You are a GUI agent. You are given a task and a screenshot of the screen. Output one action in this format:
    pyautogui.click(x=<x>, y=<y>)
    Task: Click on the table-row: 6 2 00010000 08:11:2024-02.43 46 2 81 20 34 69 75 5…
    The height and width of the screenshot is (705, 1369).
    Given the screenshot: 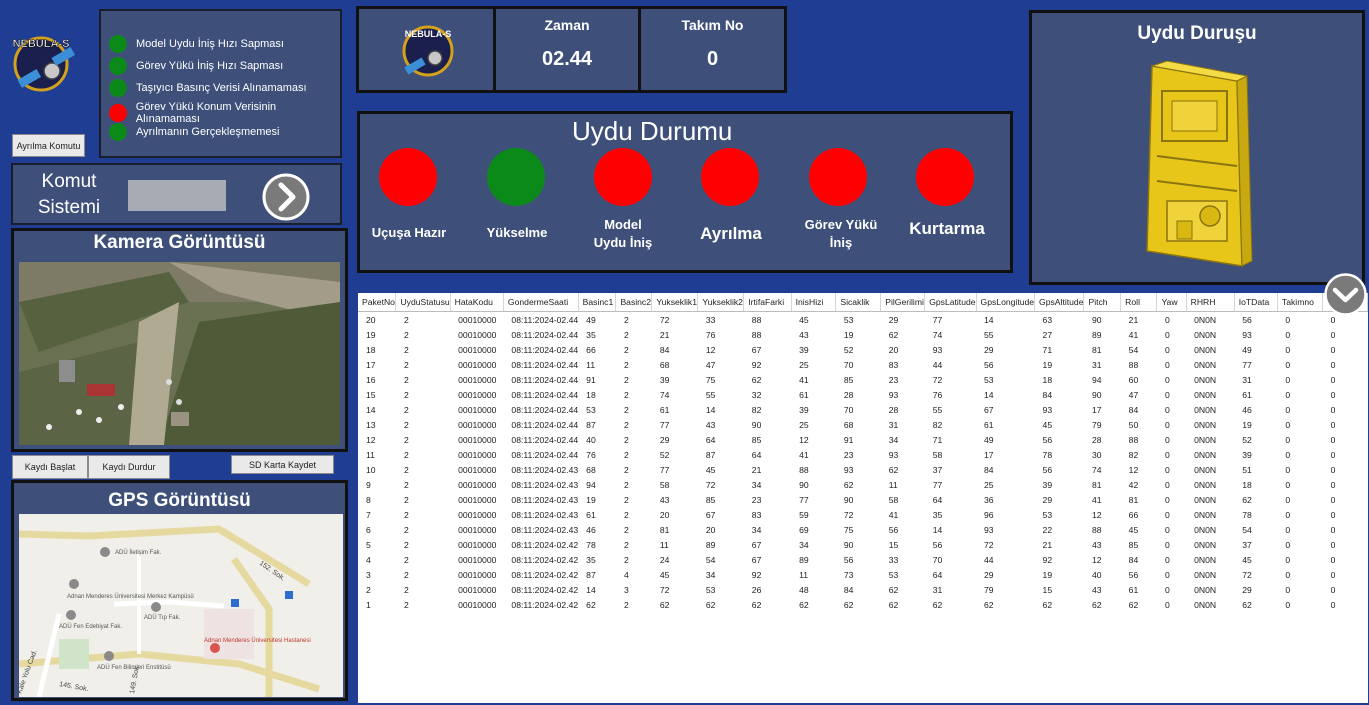 What is the action you would take?
    pyautogui.click(x=863, y=529)
    